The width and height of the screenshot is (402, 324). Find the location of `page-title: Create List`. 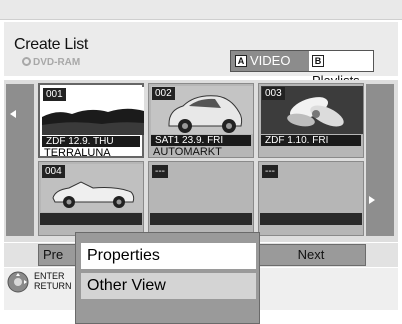

page-title: Create List is located at coordinates (51, 44).